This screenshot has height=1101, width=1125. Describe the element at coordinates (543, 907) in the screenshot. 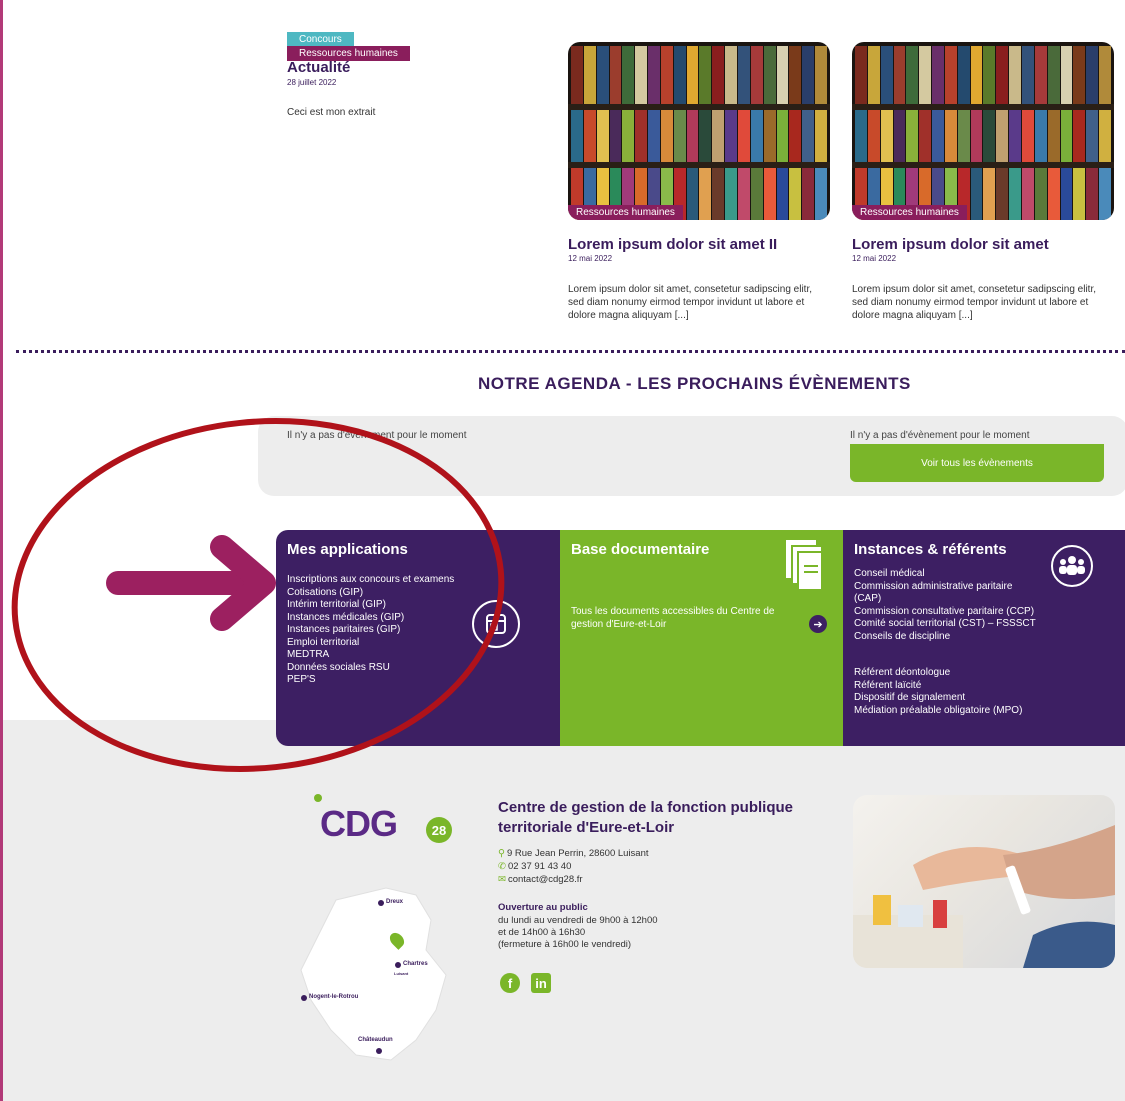

I see `opening-hours-title: Ouverture au public` at that location.